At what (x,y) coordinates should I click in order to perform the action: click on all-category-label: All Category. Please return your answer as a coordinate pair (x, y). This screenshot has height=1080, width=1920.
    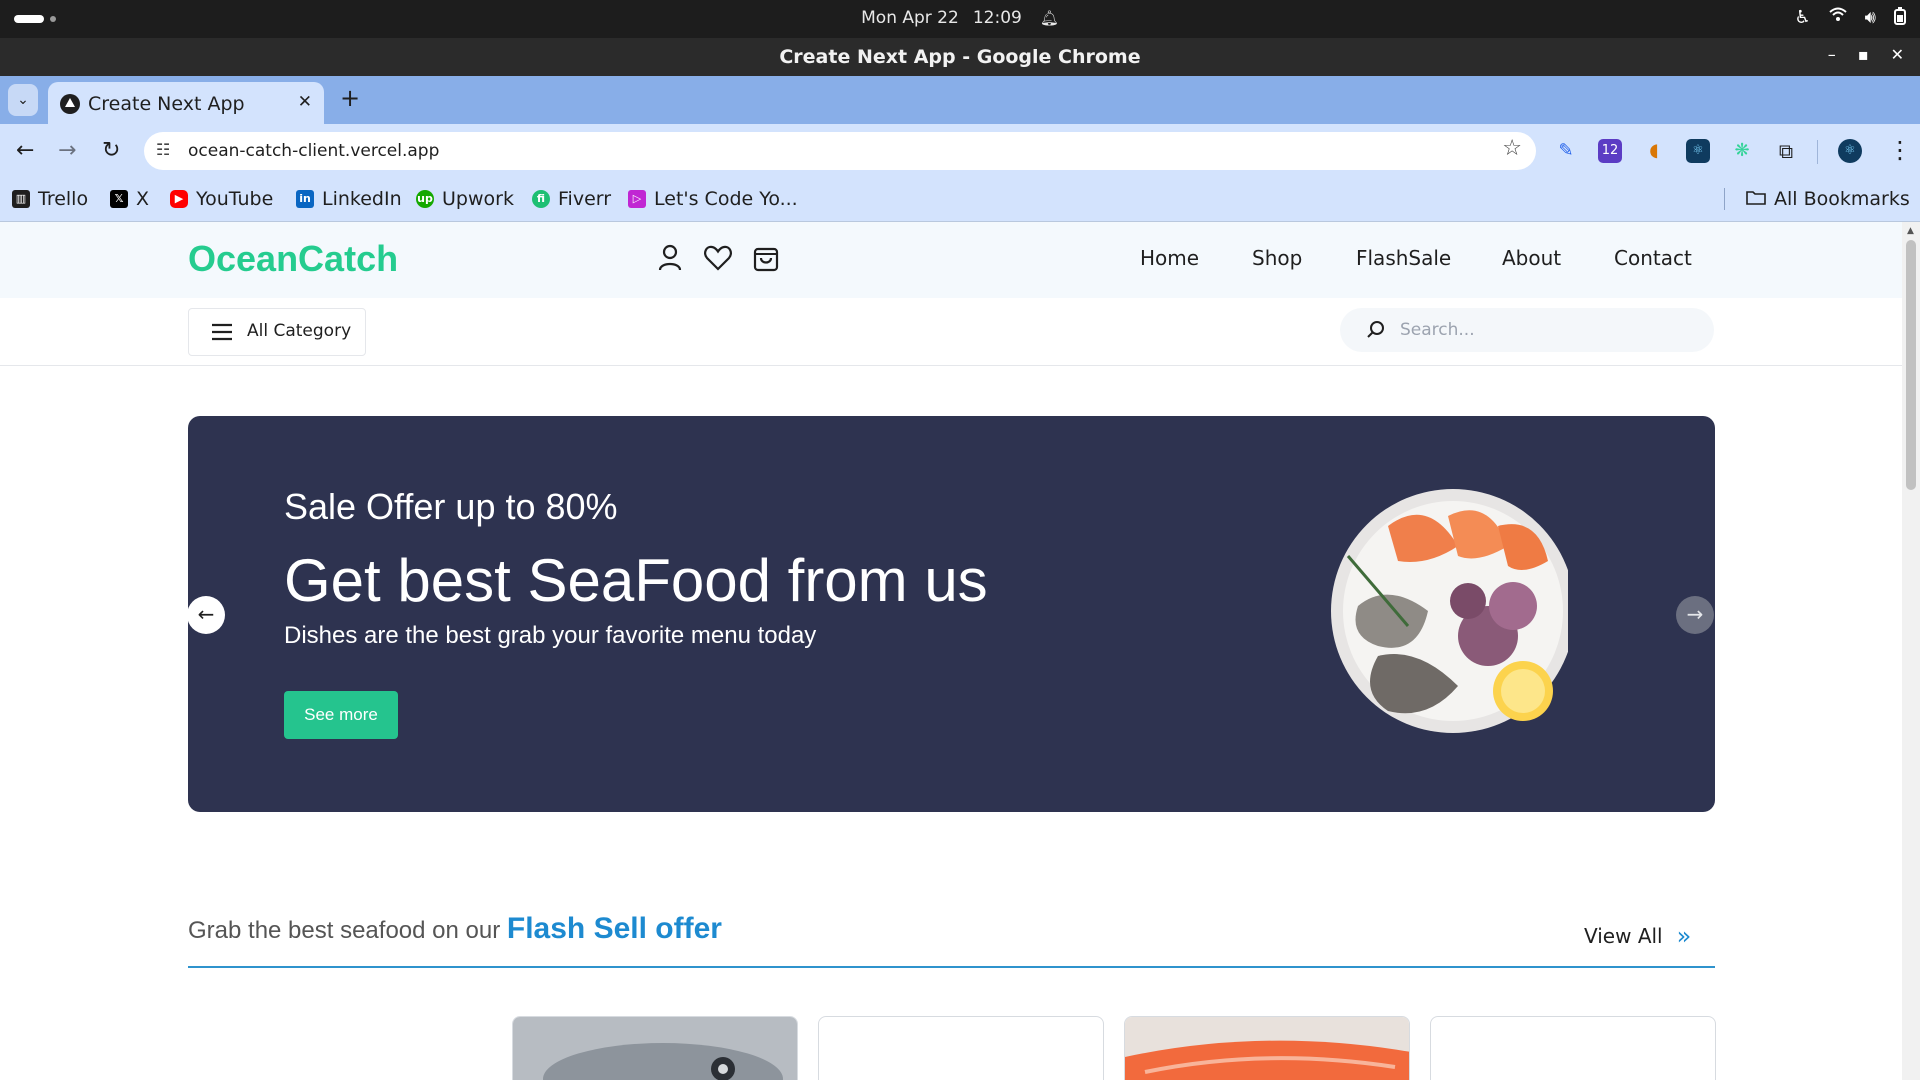
    Looking at the image, I should click on (299, 331).